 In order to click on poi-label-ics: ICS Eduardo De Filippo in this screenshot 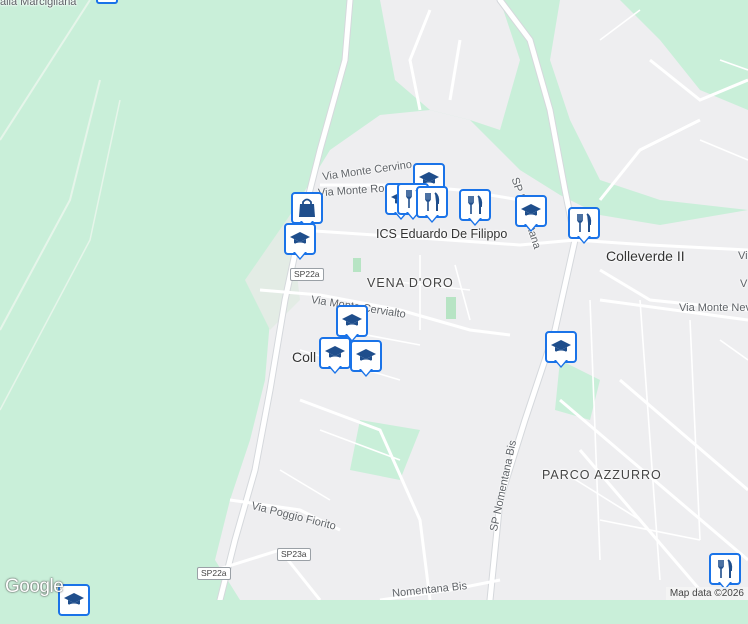, I will do `click(441, 234)`.